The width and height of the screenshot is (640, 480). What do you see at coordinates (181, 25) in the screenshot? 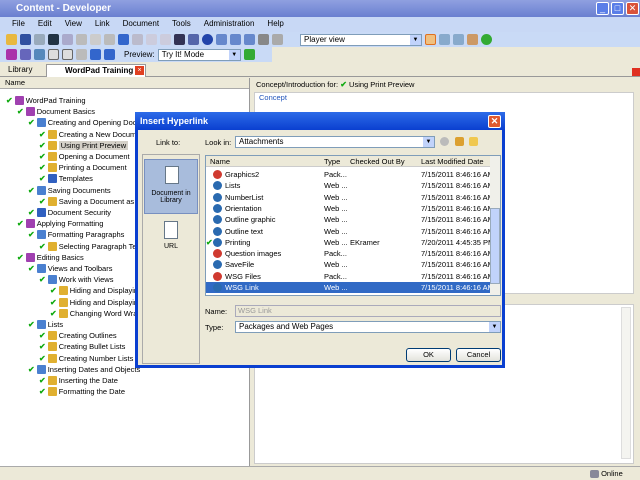
I see `menu-tools: Tools` at bounding box center [181, 25].